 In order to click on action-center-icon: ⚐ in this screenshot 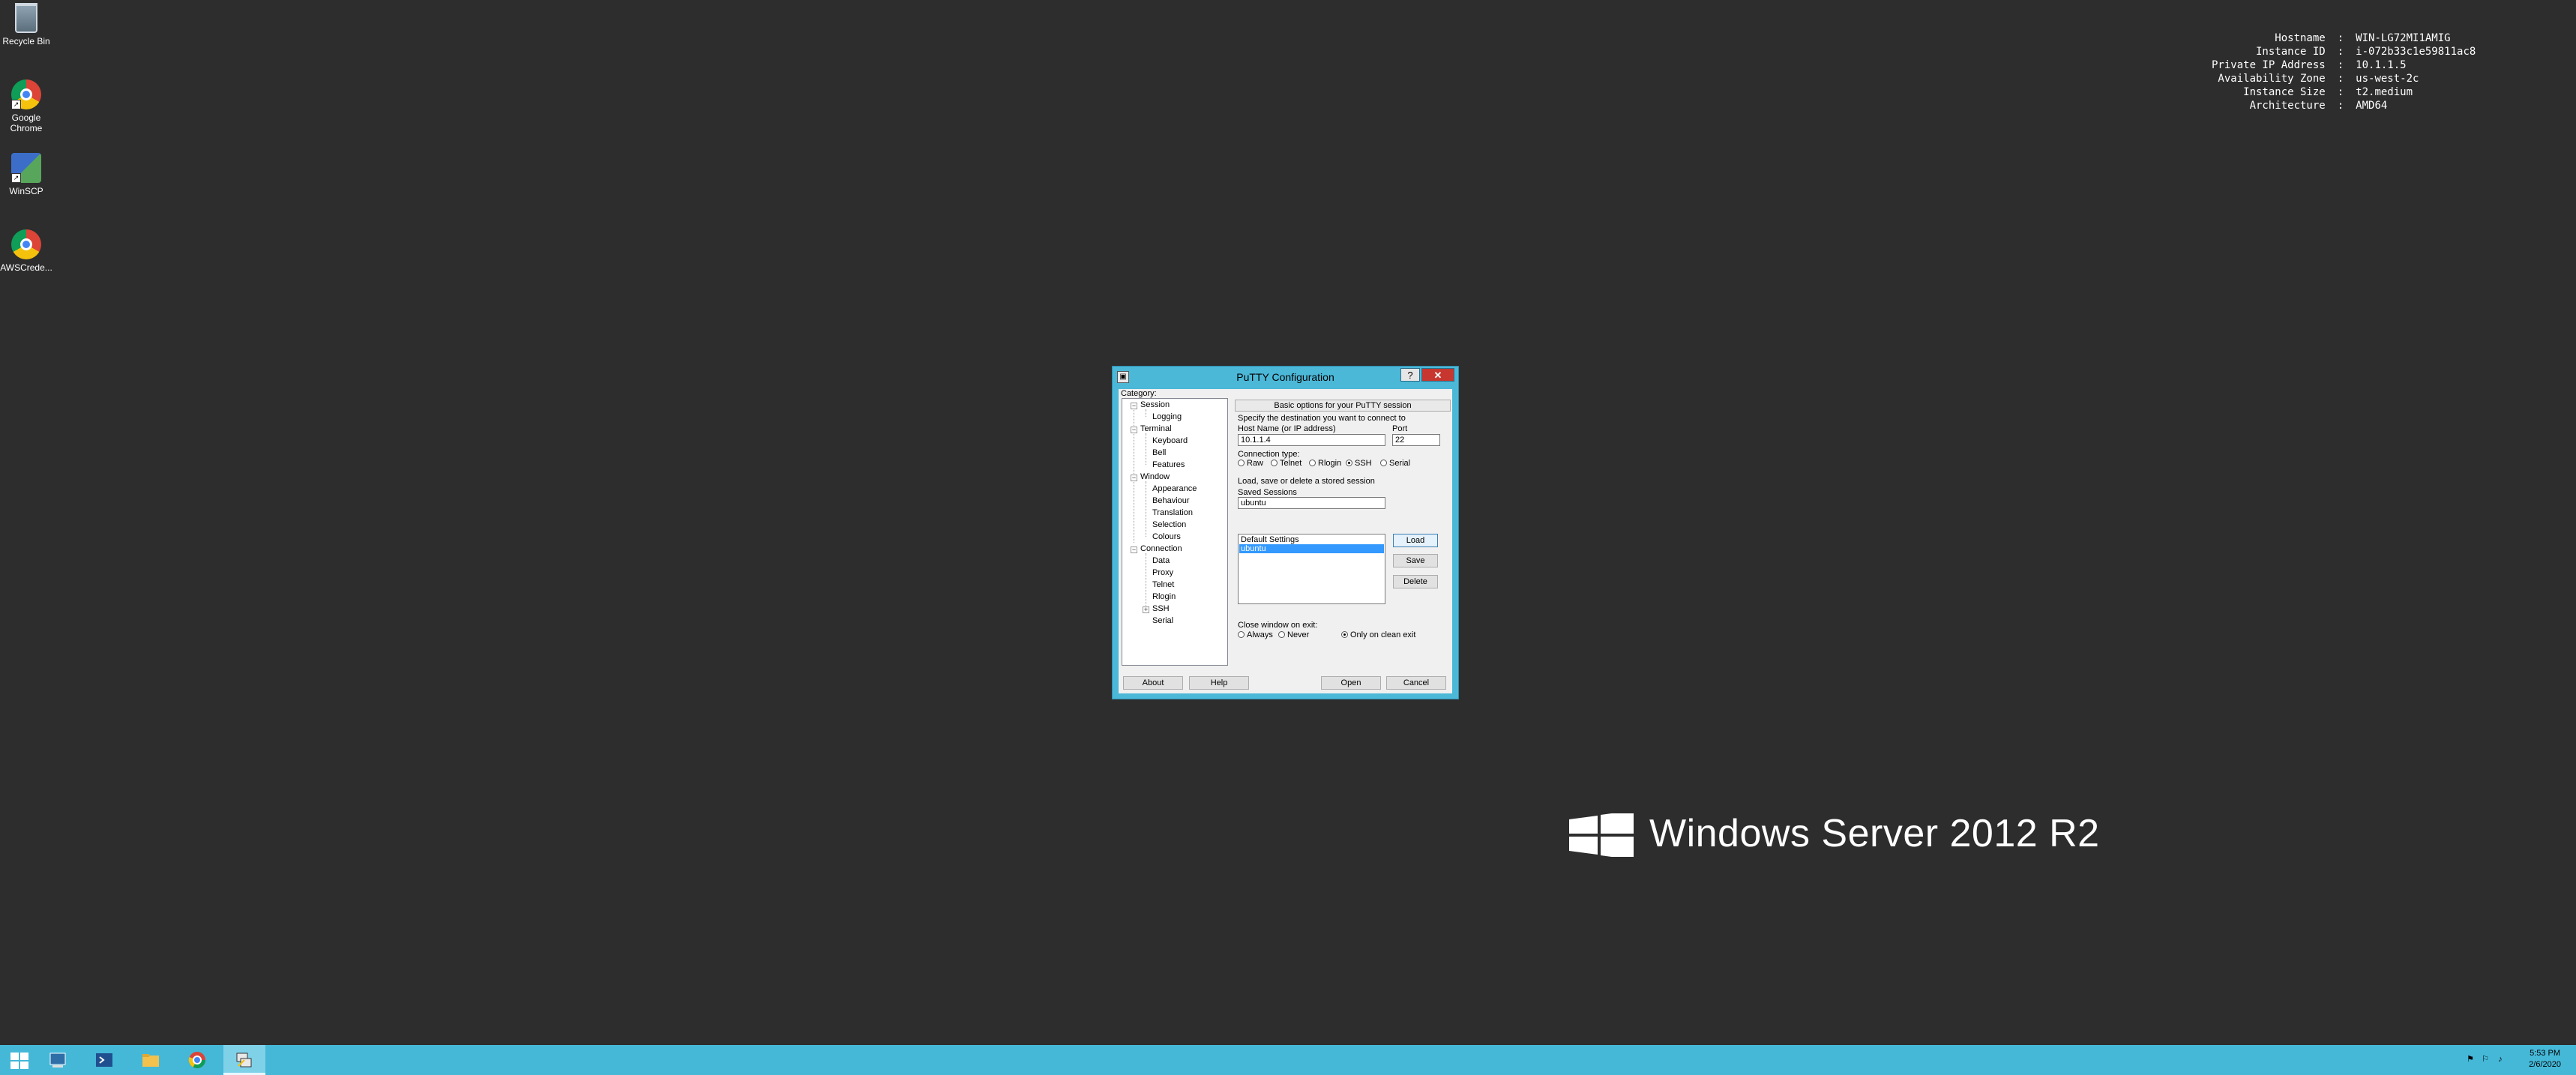, I will do `click(2485, 1059)`.